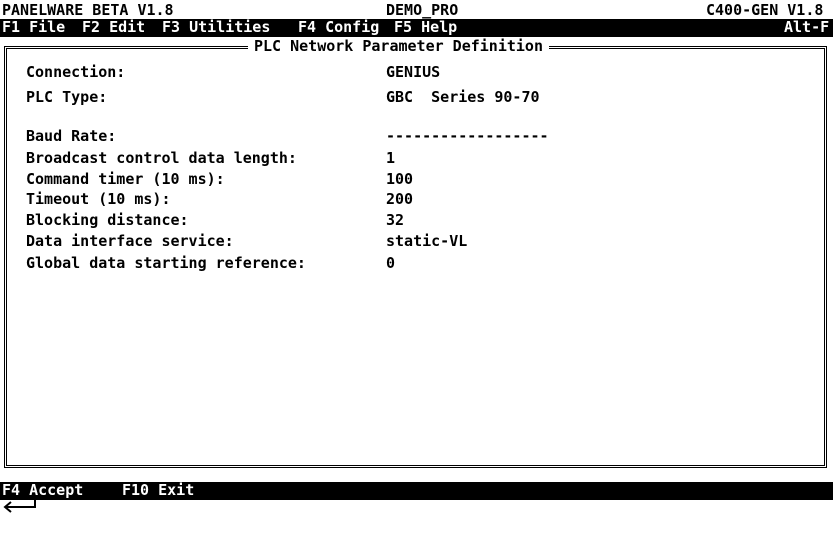 The width and height of the screenshot is (833, 533). What do you see at coordinates (422, 10) in the screenshot?
I see `project-name: DEMO_PRO` at bounding box center [422, 10].